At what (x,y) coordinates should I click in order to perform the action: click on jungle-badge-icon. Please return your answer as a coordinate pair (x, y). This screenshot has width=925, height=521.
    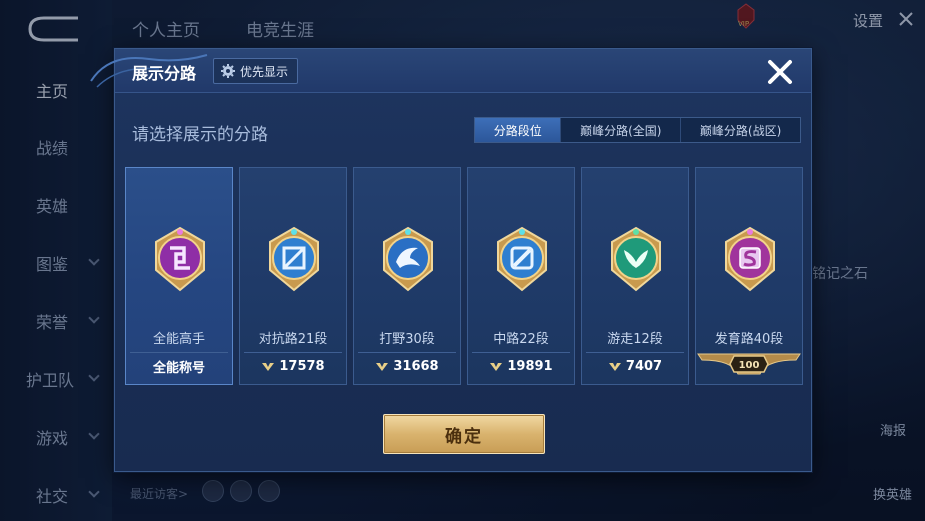
    Looking at the image, I should click on (408, 259).